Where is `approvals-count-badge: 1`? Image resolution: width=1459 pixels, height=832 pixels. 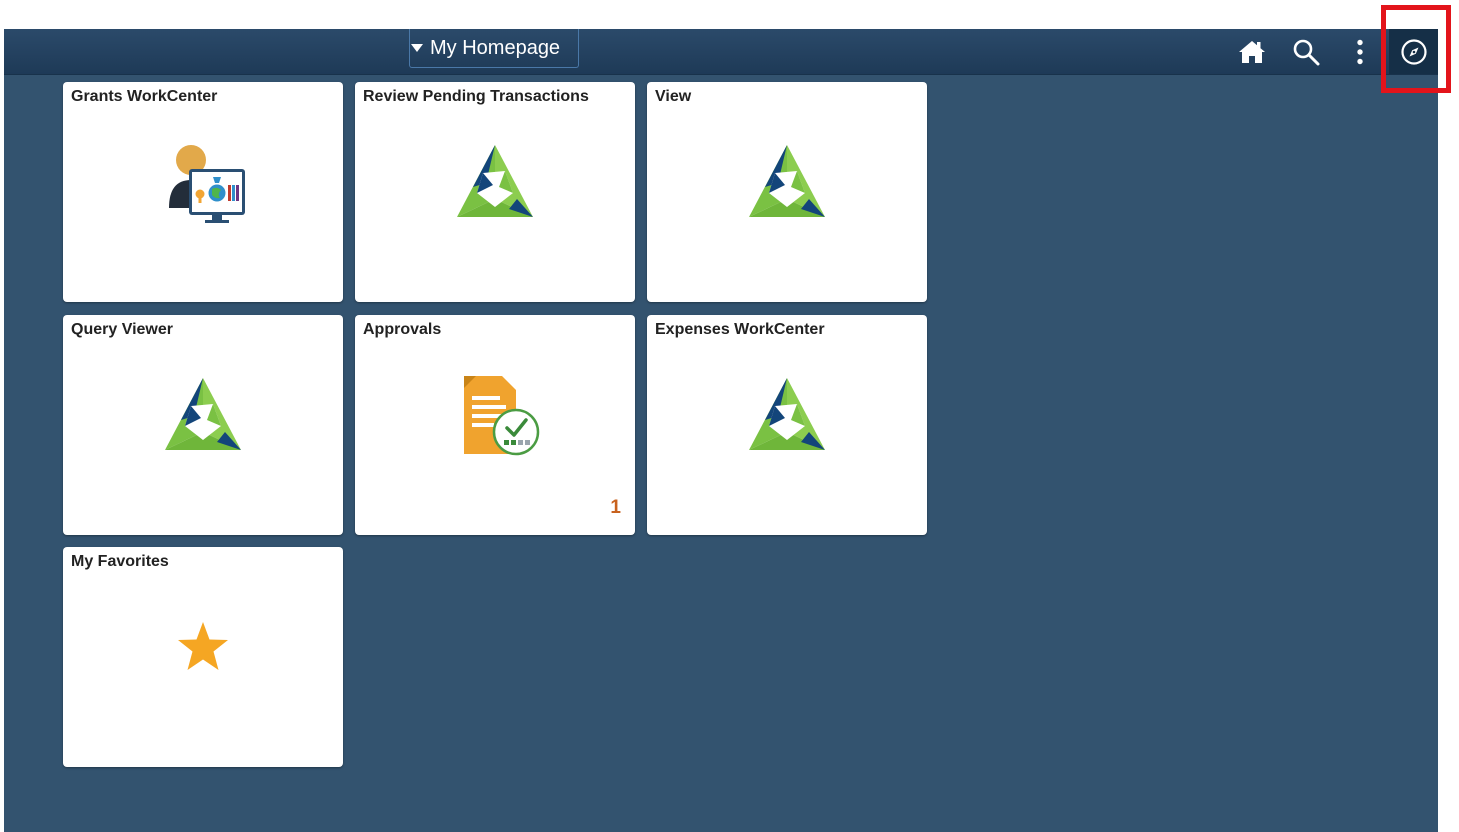
approvals-count-badge: 1 is located at coordinates (615, 507).